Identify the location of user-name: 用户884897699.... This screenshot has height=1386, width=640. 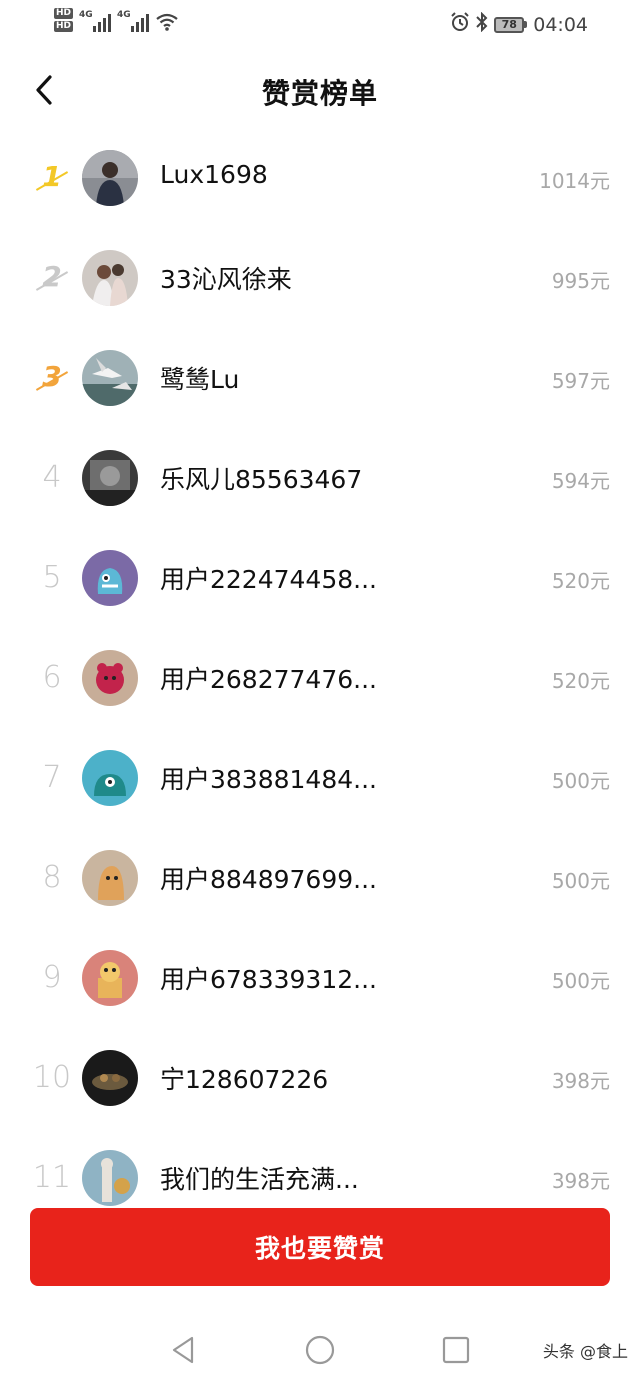
(268, 879).